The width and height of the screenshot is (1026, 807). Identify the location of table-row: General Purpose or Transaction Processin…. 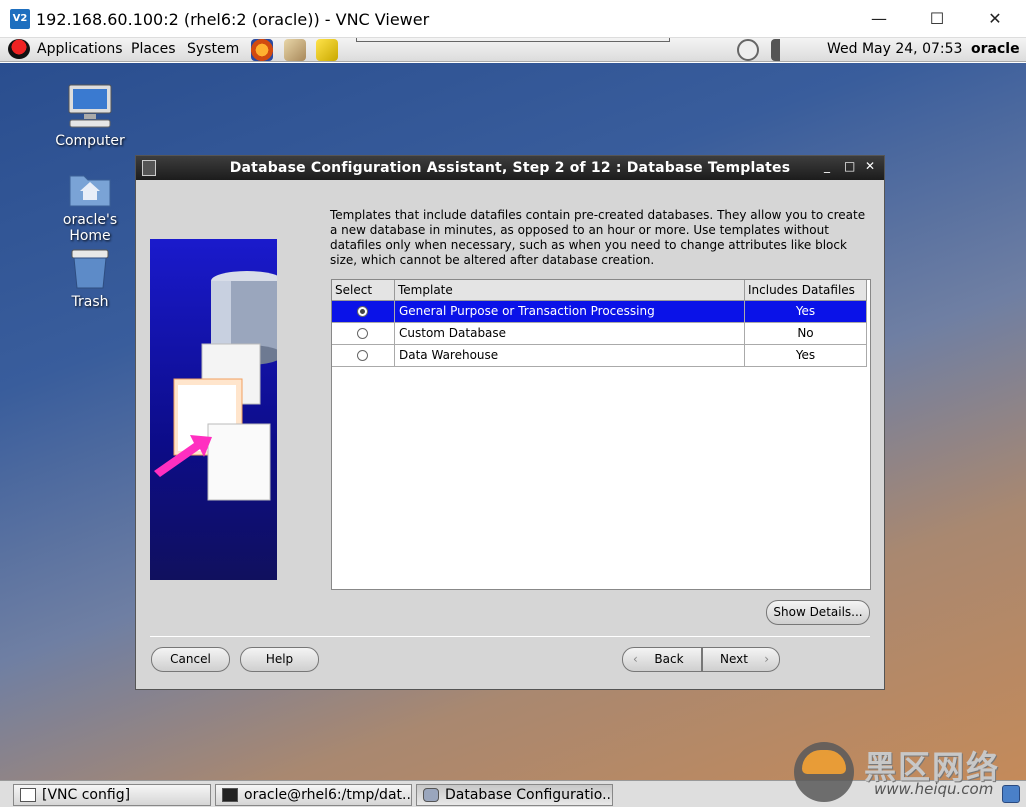
(599, 312).